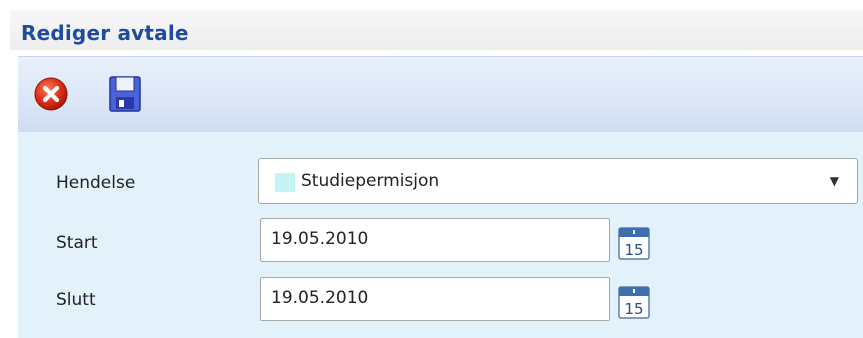 This screenshot has height=338, width=863. Describe the element at coordinates (76, 300) in the screenshot. I see `end-label: Slutt` at that location.